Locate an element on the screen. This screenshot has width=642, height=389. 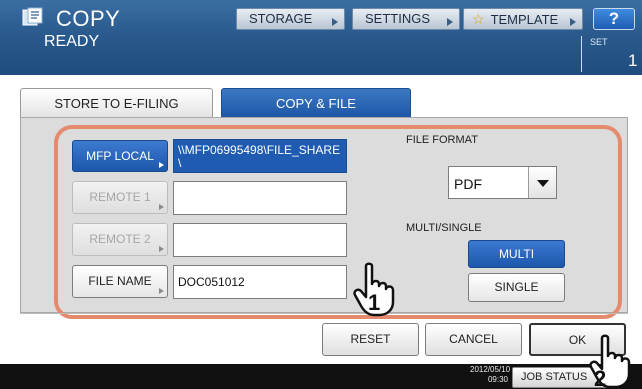
help-button: ? is located at coordinates (614, 19).